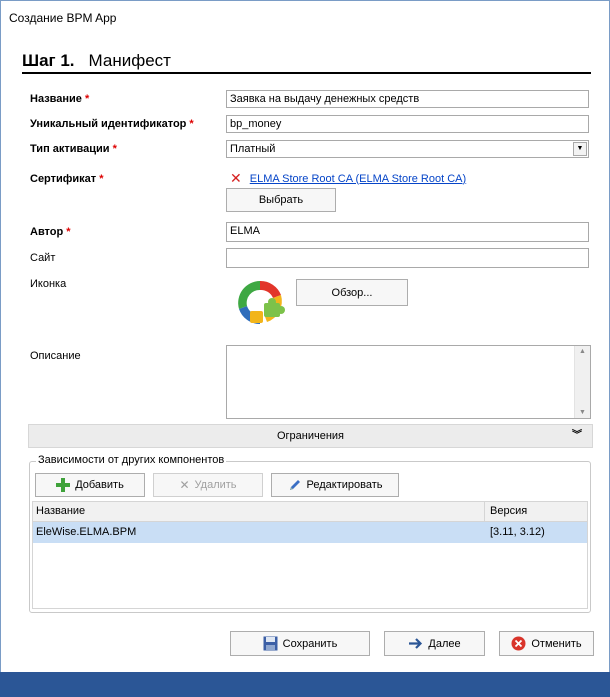 Image resolution: width=610 pixels, height=697 pixels. What do you see at coordinates (407, 258) in the screenshot?
I see `site-input` at bounding box center [407, 258].